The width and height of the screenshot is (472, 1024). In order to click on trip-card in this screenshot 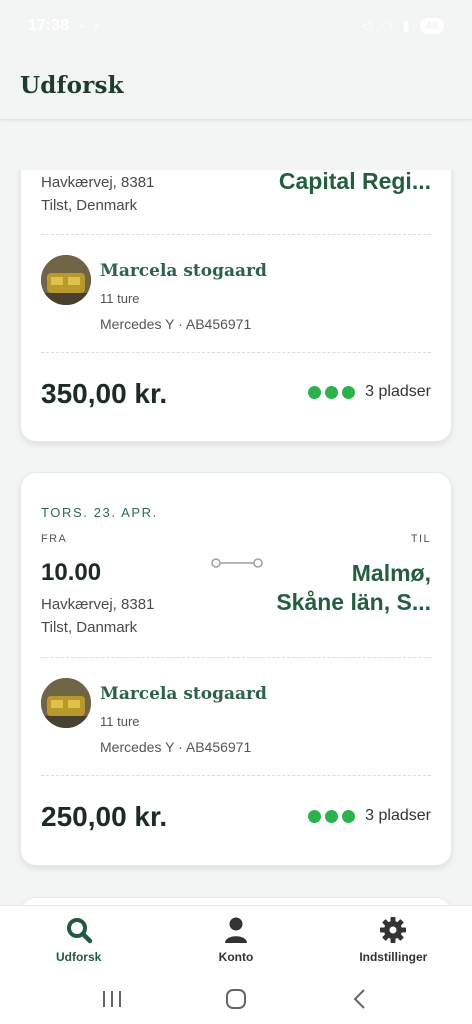, I will do `click(236, 901)`.